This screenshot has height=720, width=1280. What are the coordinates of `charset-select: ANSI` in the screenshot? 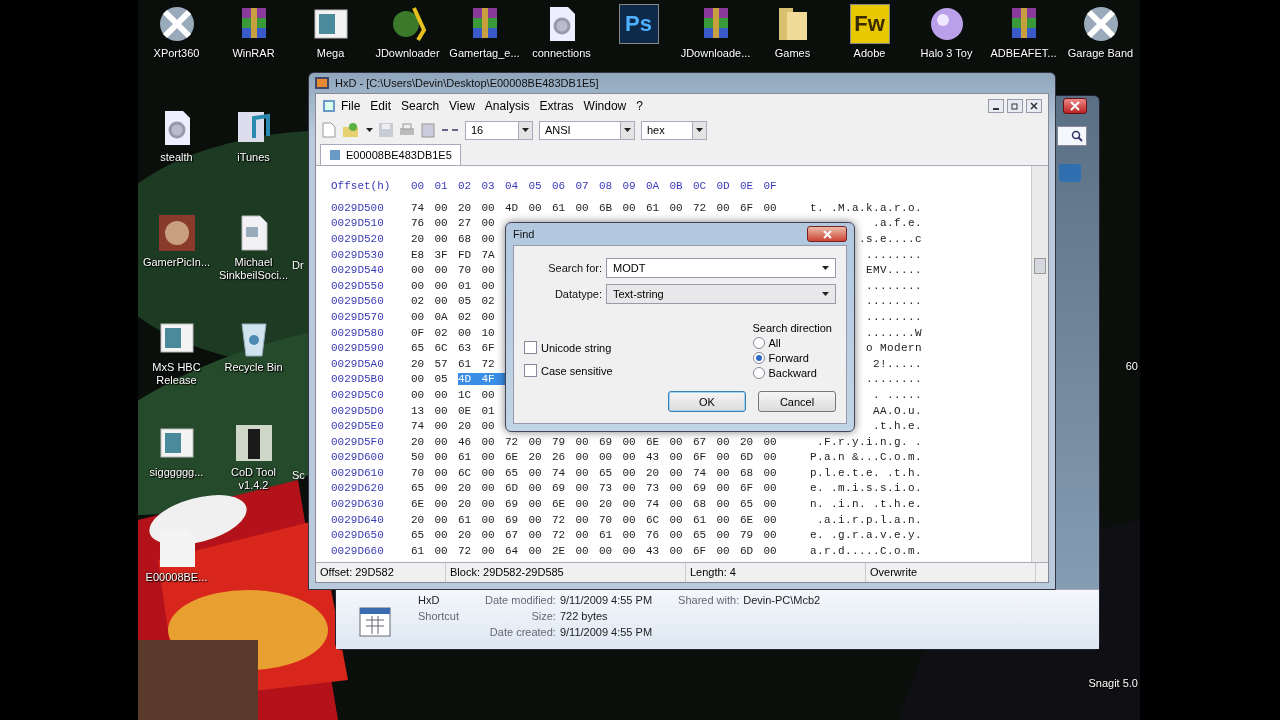 It's located at (587, 130).